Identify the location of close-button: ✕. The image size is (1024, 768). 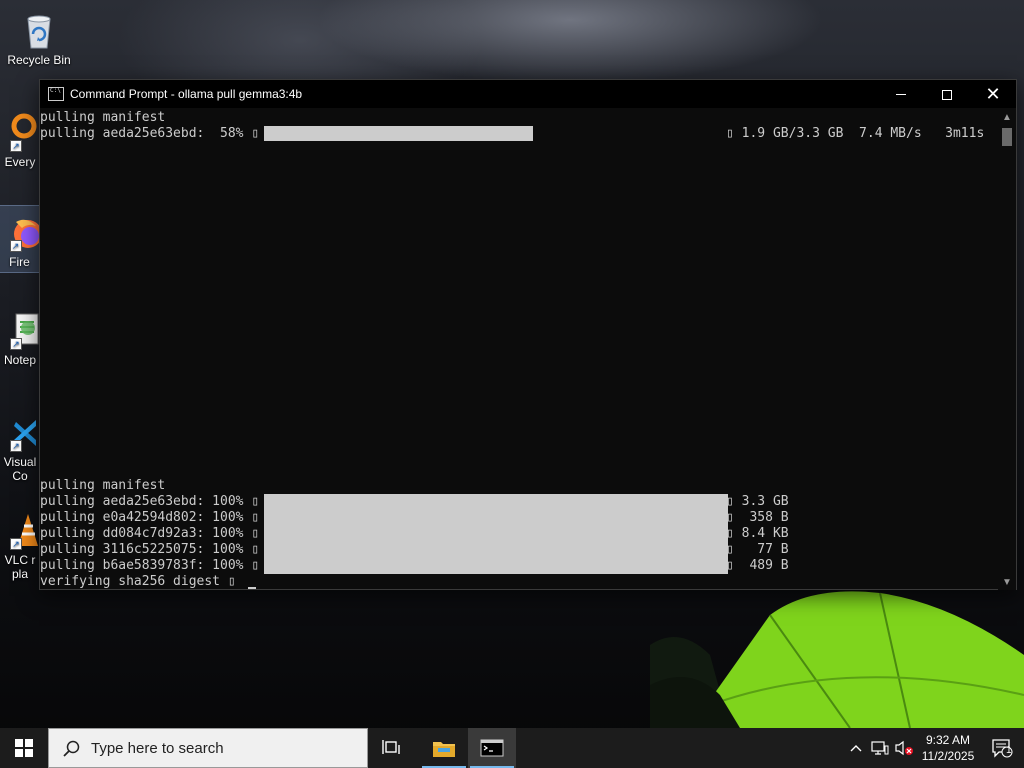
(993, 94).